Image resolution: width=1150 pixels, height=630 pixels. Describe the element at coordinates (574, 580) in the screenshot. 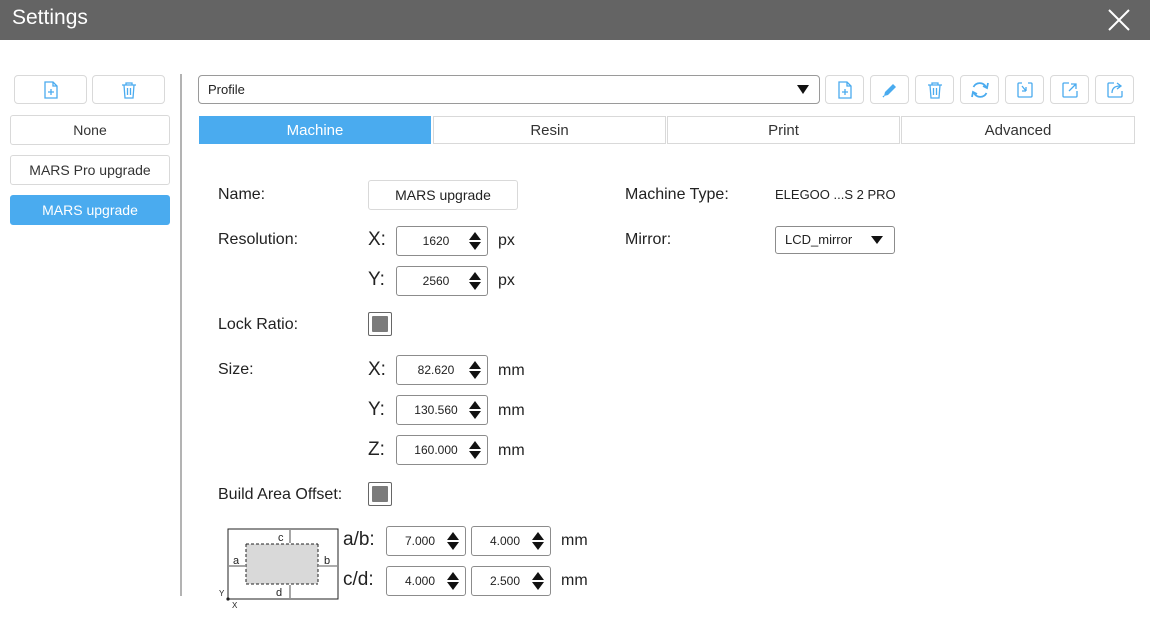

I see `cd-unit: mm` at that location.